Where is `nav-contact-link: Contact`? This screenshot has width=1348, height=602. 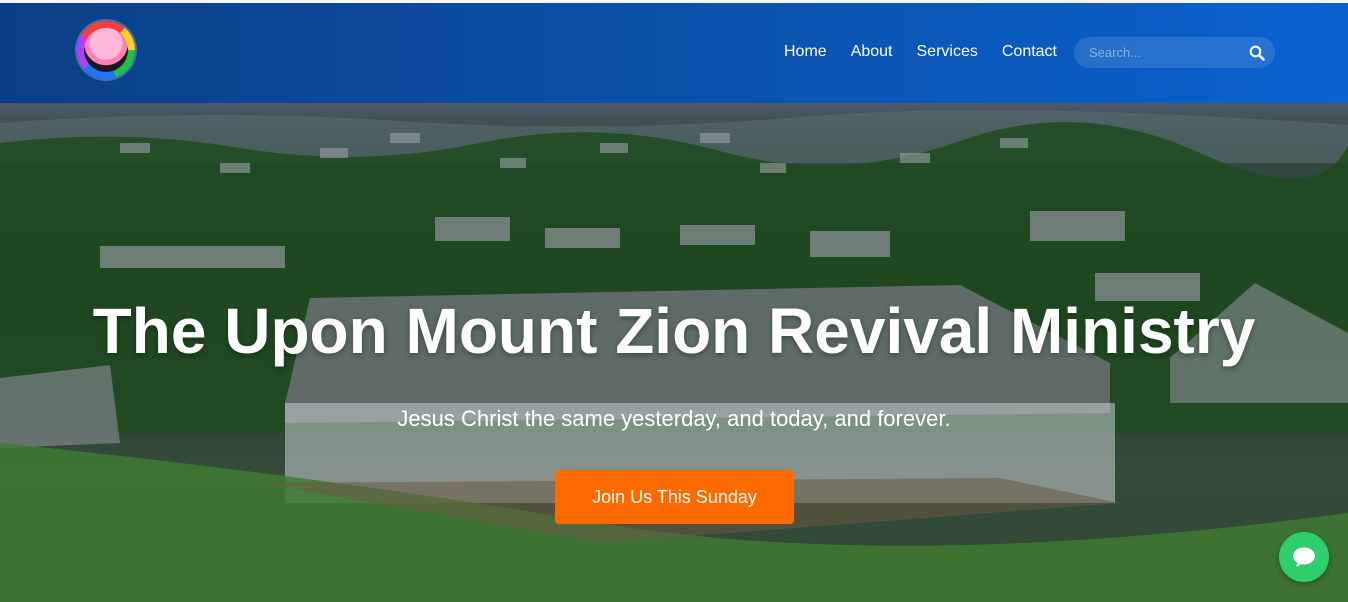 nav-contact-link: Contact is located at coordinates (1029, 52).